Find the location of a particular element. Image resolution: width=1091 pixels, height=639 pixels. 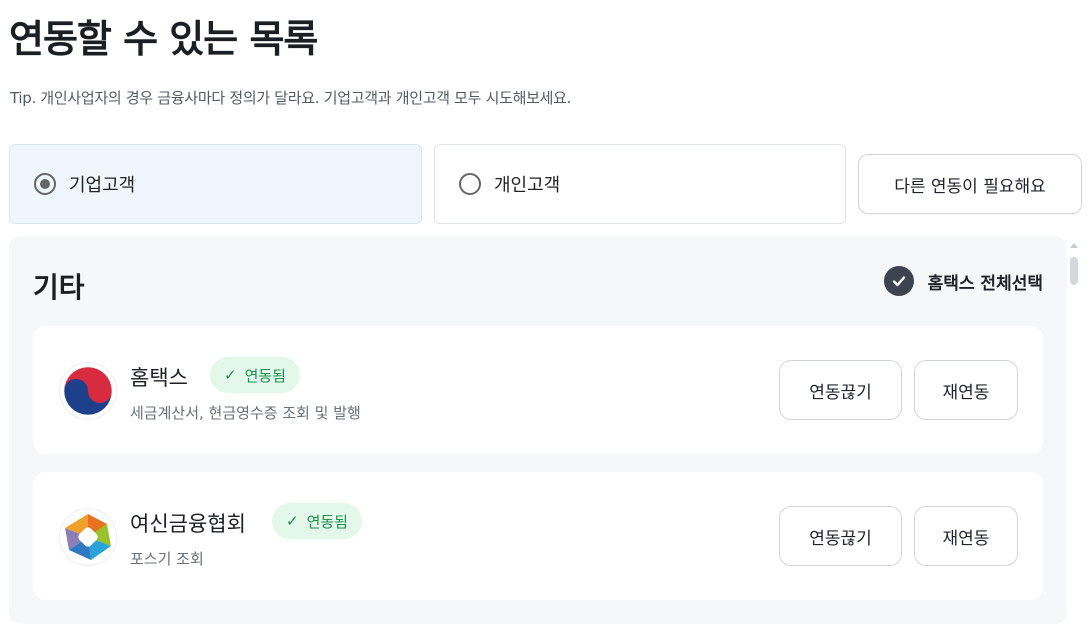

radio-option-personal: 개인고객 is located at coordinates (640, 184).